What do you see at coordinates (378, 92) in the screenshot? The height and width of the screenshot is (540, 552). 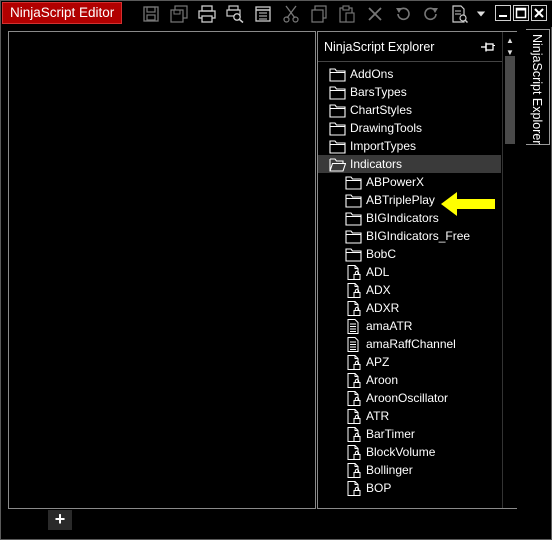 I see `tree-item-label: BarsTypes` at bounding box center [378, 92].